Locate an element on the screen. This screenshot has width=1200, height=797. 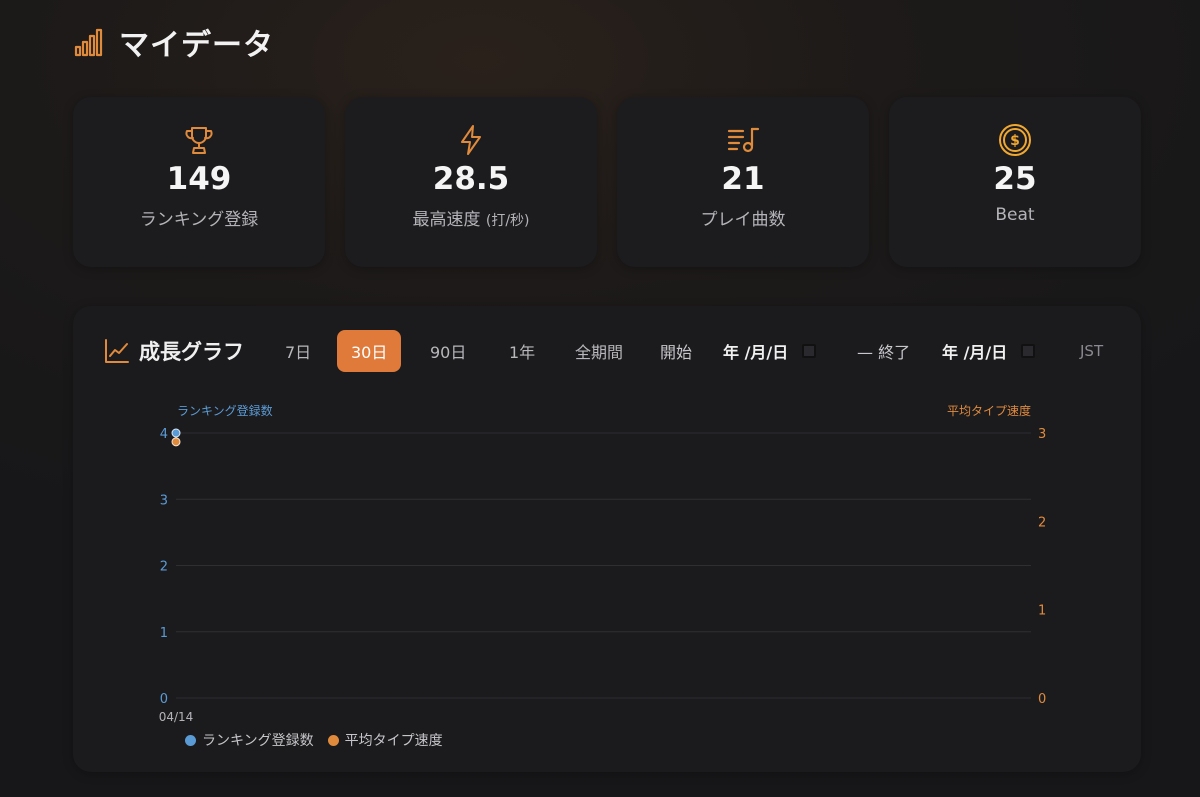
stat-card-max-speed: 28.5 最高速度 (打/秒) is located at coordinates (471, 182).